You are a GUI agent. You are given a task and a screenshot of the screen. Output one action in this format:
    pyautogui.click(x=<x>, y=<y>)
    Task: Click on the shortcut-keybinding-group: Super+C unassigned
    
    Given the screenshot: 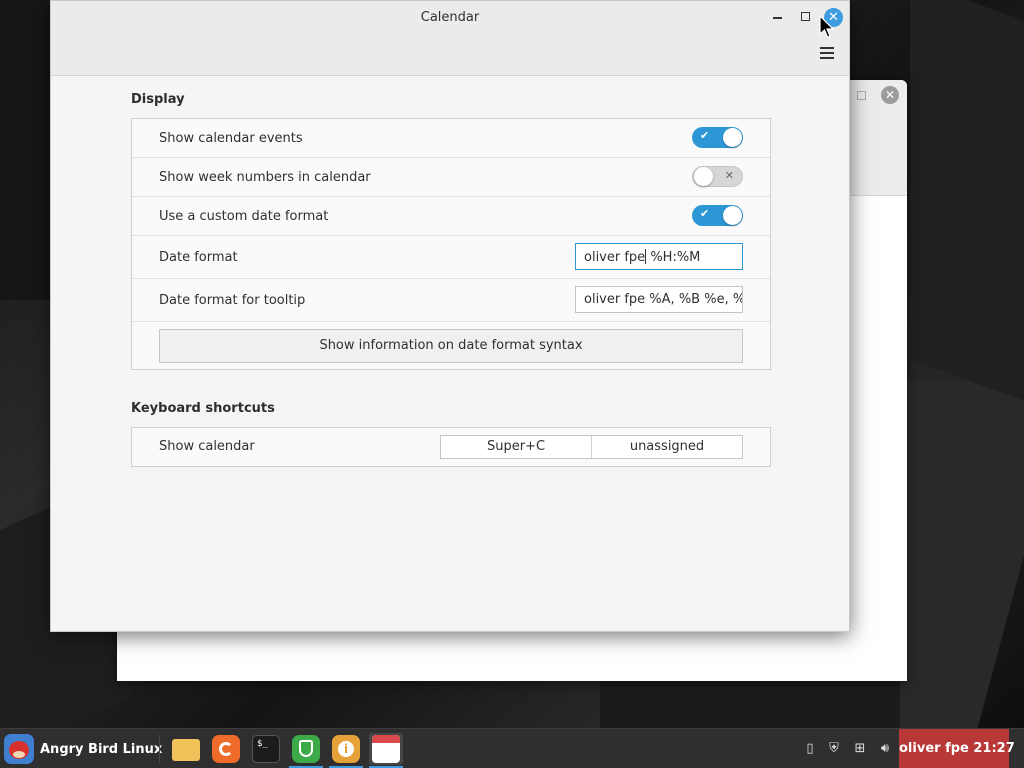 What is the action you would take?
    pyautogui.click(x=591, y=447)
    